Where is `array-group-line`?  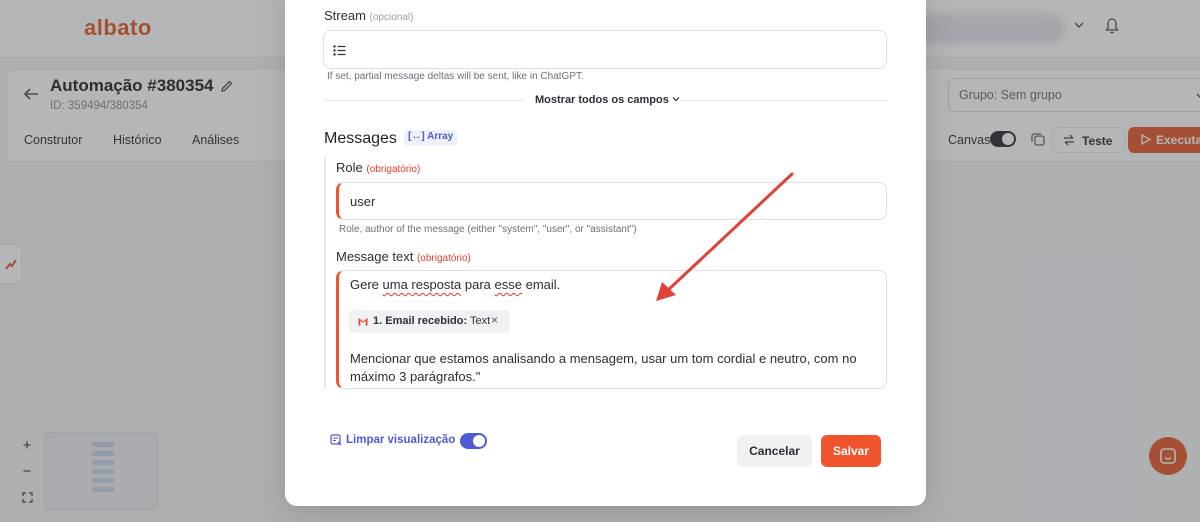
array-group-line is located at coordinates (325, 273).